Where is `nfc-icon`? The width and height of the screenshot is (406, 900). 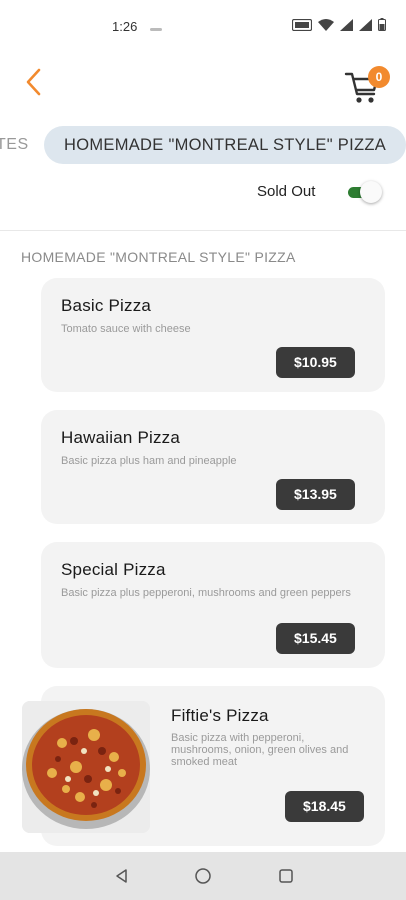 nfc-icon is located at coordinates (302, 27).